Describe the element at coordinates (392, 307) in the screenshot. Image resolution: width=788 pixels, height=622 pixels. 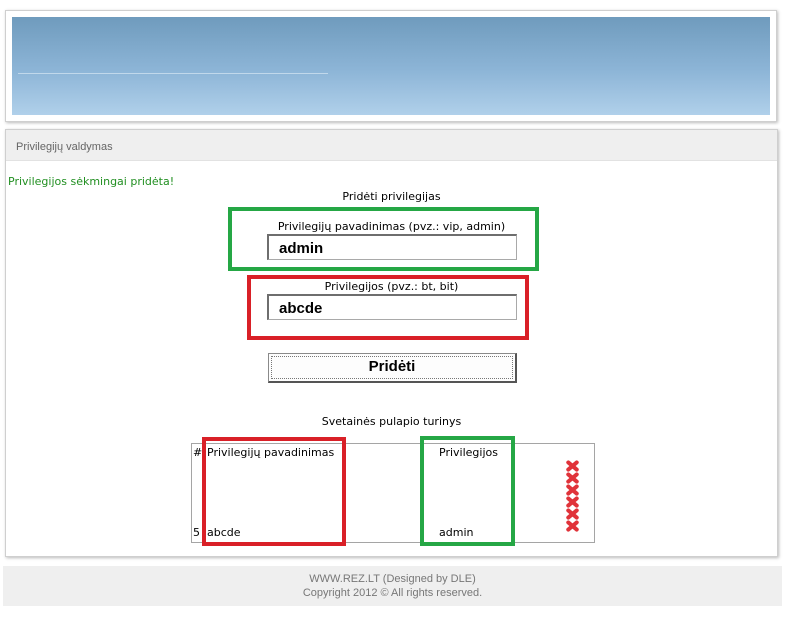
I see `privileges-input: abcde` at that location.